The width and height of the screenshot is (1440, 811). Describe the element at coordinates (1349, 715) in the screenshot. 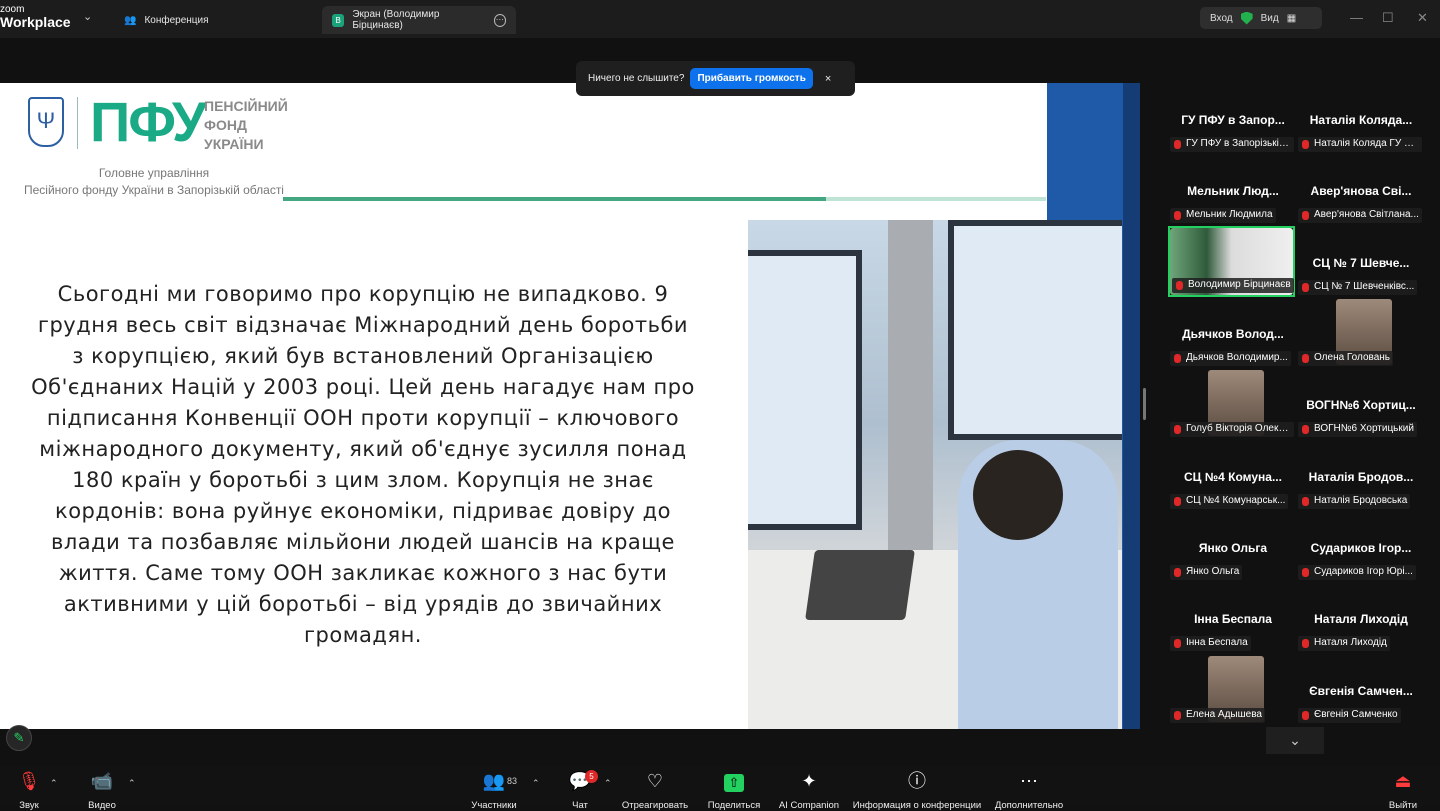

I see `participant-label: Євгенія Самченко` at that location.